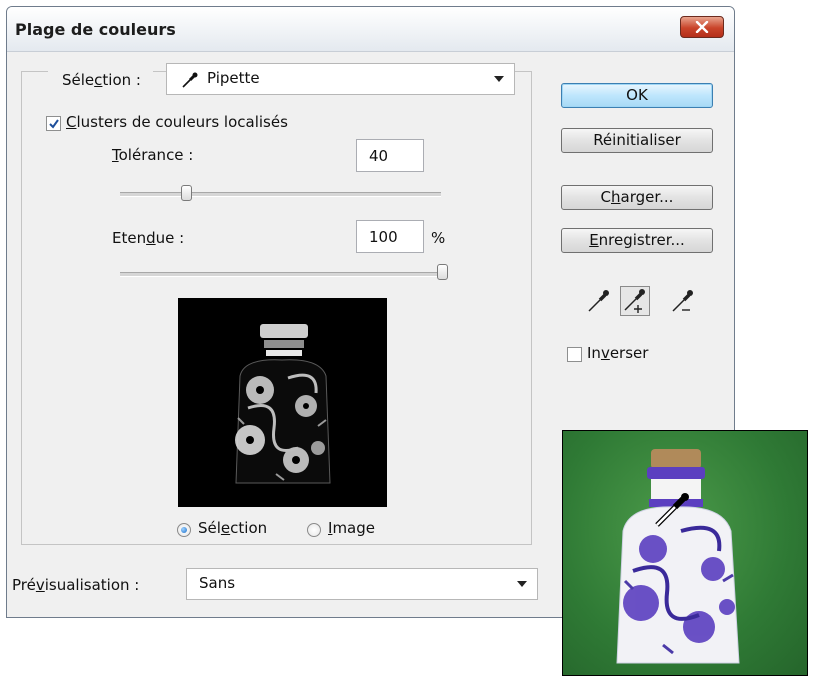 The image size is (814, 679). I want to click on check-icon, so click(54, 124).